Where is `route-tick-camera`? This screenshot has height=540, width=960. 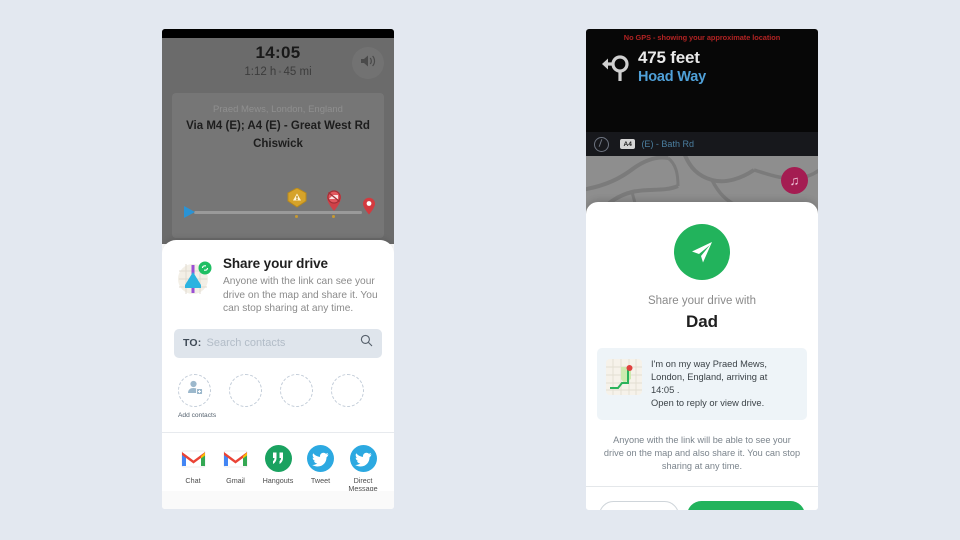
route-tick-camera is located at coordinates (333, 216).